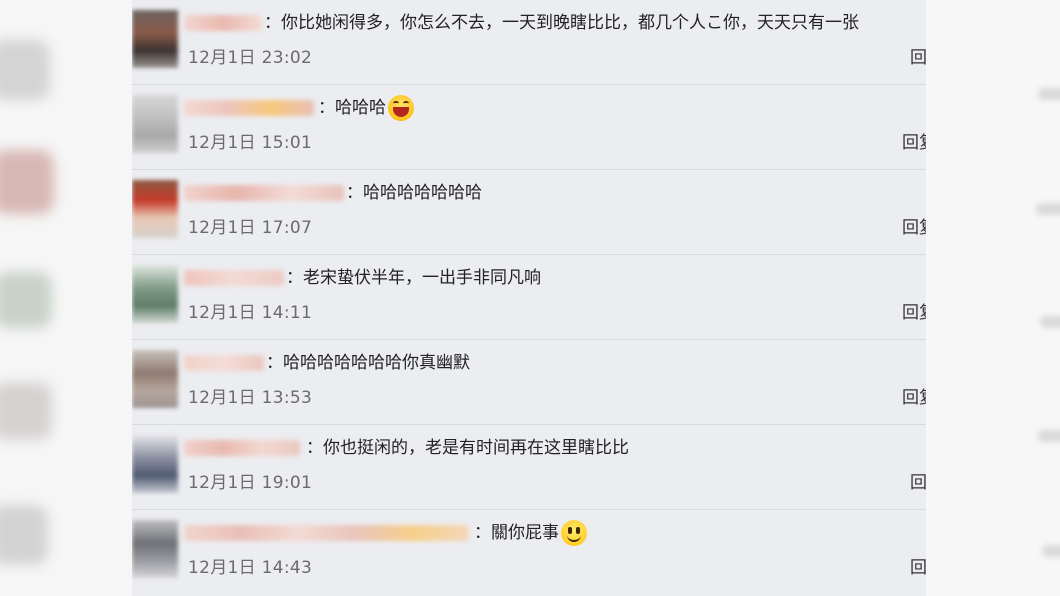  I want to click on comment-item: ：你也挺闲的，老是有时间再在这里瞎比比 12月1日 19:01 回复, so click(529, 467).